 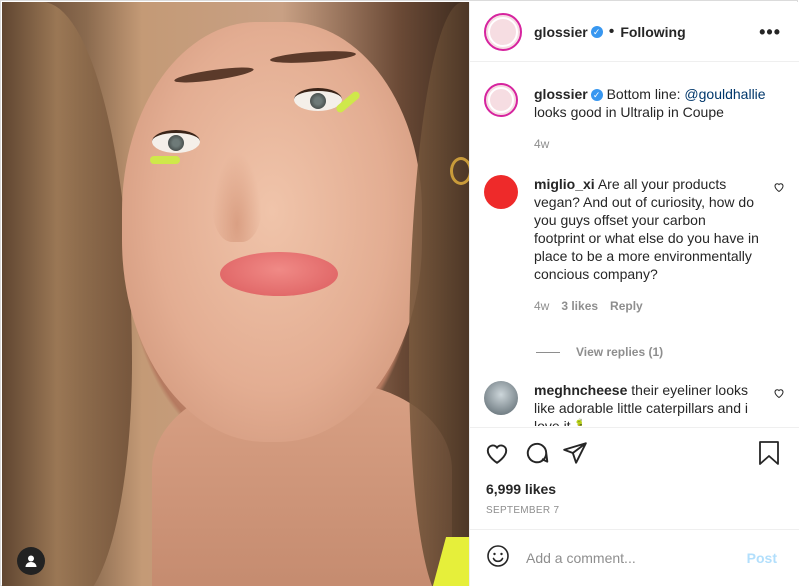 What do you see at coordinates (498, 558) in the screenshot?
I see `emoji-icon` at bounding box center [498, 558].